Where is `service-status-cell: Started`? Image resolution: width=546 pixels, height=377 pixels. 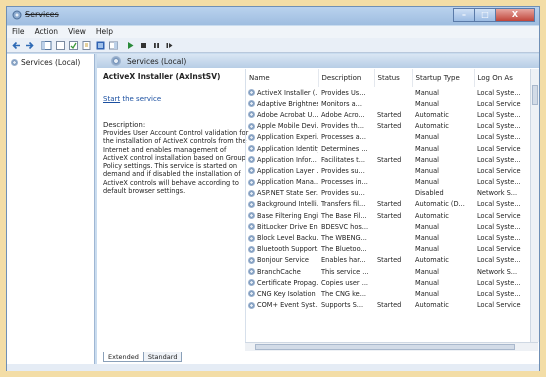 service-status-cell: Started is located at coordinates (389, 305).